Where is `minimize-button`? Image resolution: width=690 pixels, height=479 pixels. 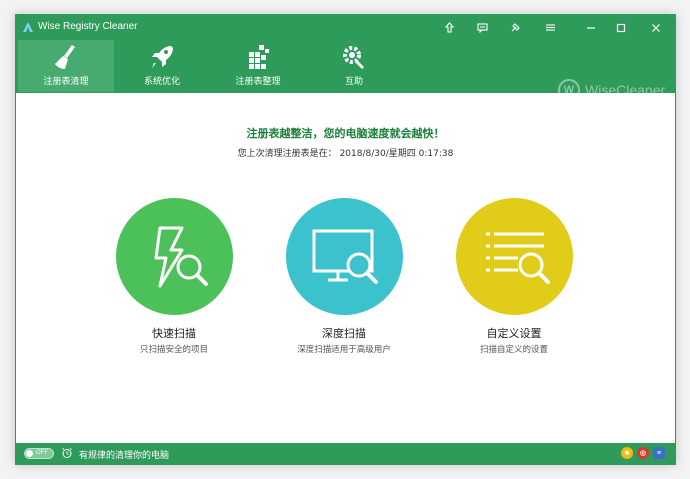
minimize-button is located at coordinates (591, 27).